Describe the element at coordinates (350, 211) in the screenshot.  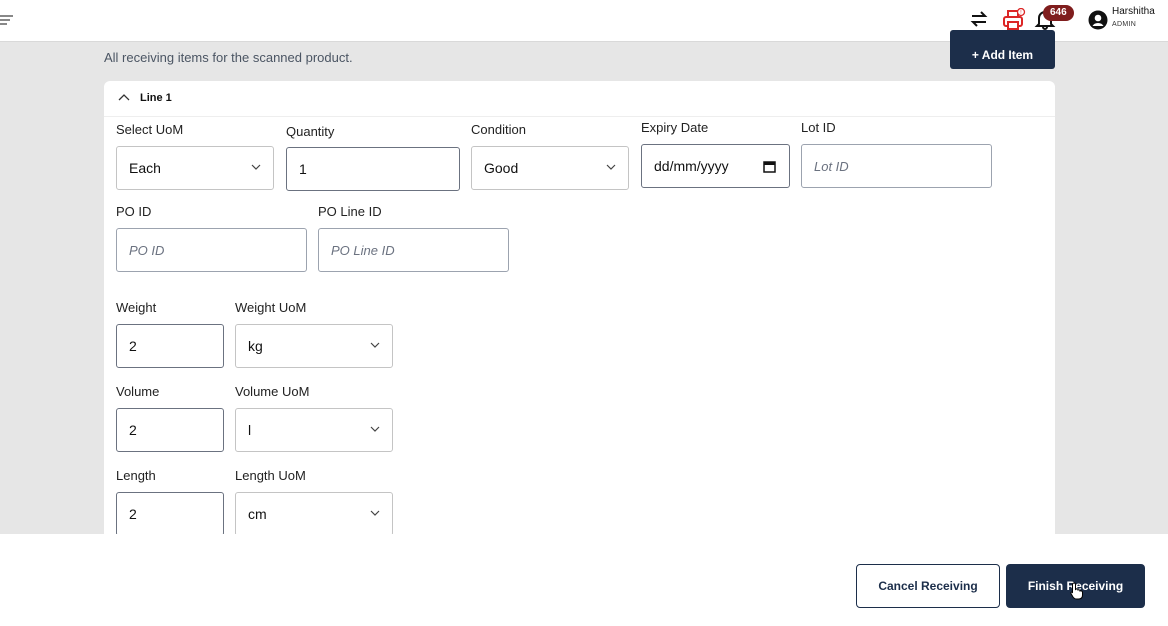
I see `po-line-id-label: PO Line ID` at that location.